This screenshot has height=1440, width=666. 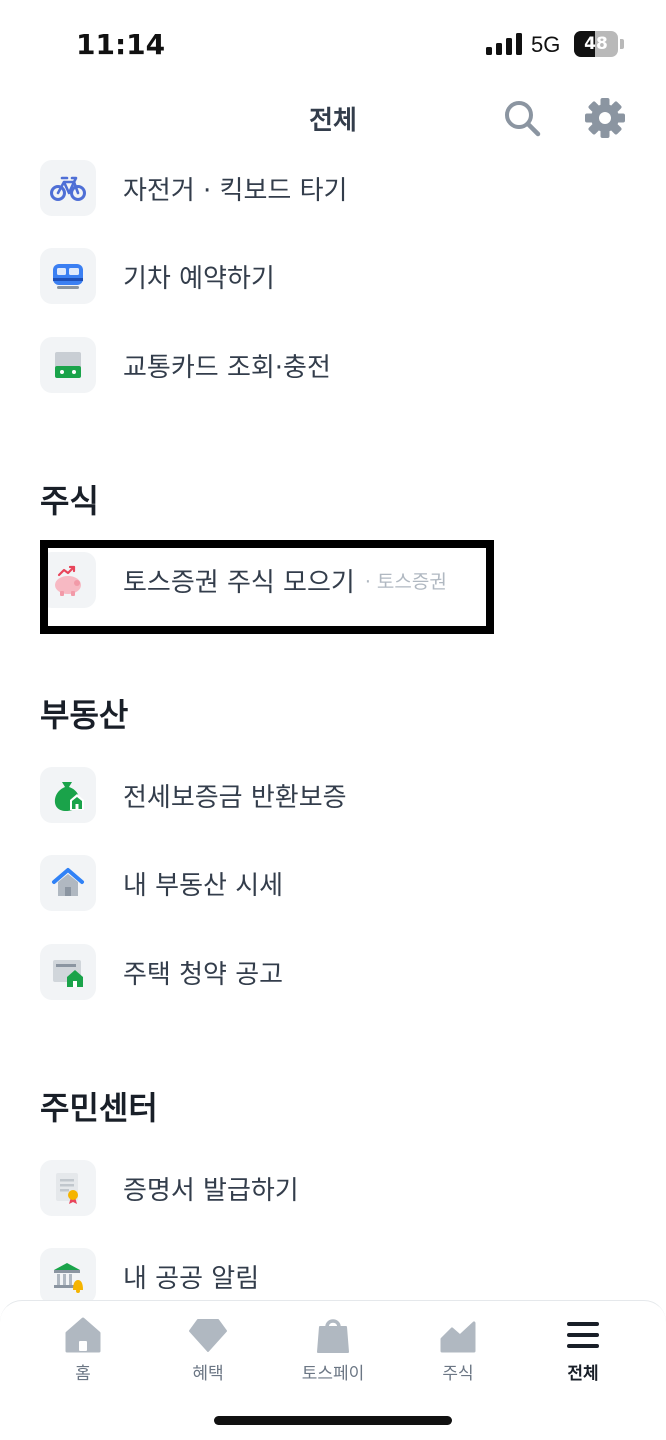 I want to click on menu-item-train-booking: 기차 예약하기, so click(x=157, y=276).